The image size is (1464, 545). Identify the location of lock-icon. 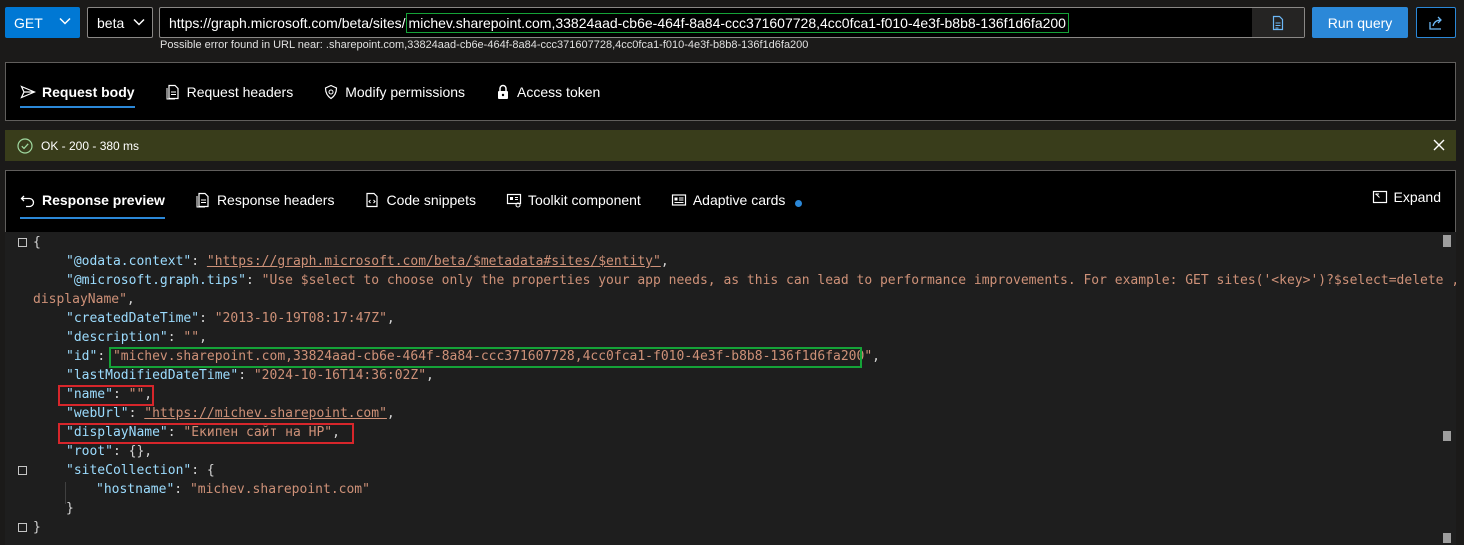
(503, 91).